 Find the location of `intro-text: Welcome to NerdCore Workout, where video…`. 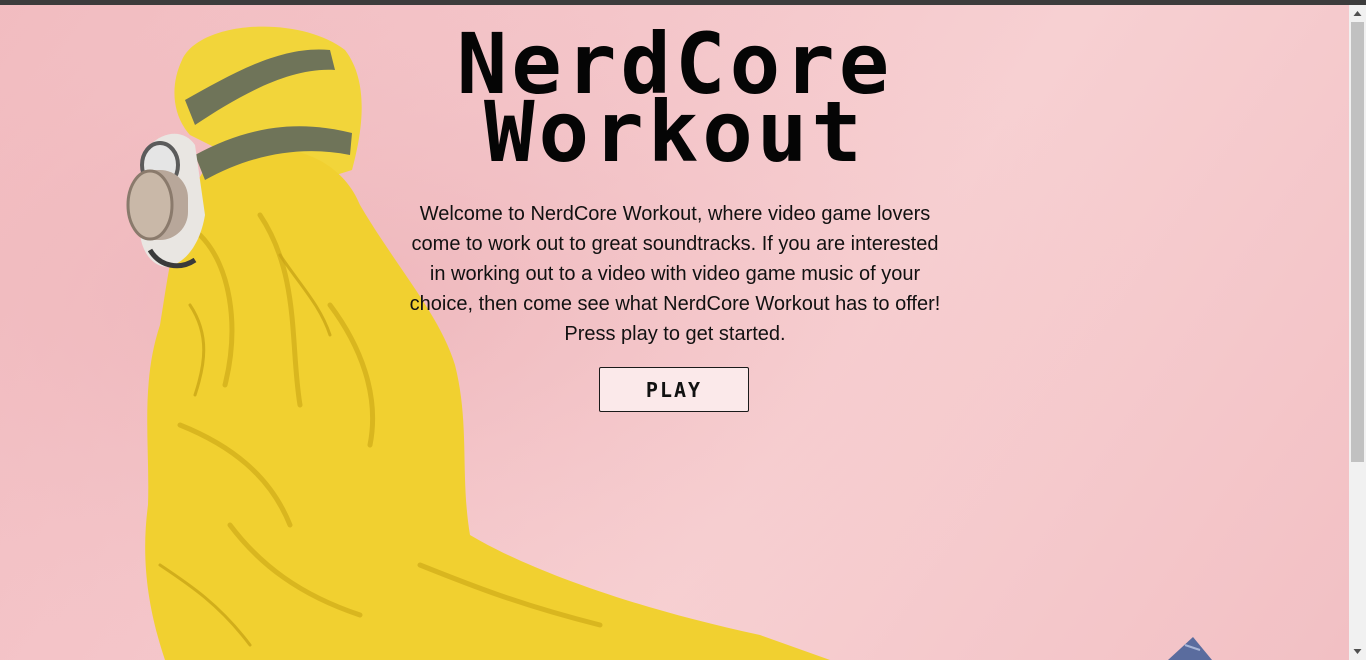

intro-text: Welcome to NerdCore Workout, where video… is located at coordinates (675, 274).